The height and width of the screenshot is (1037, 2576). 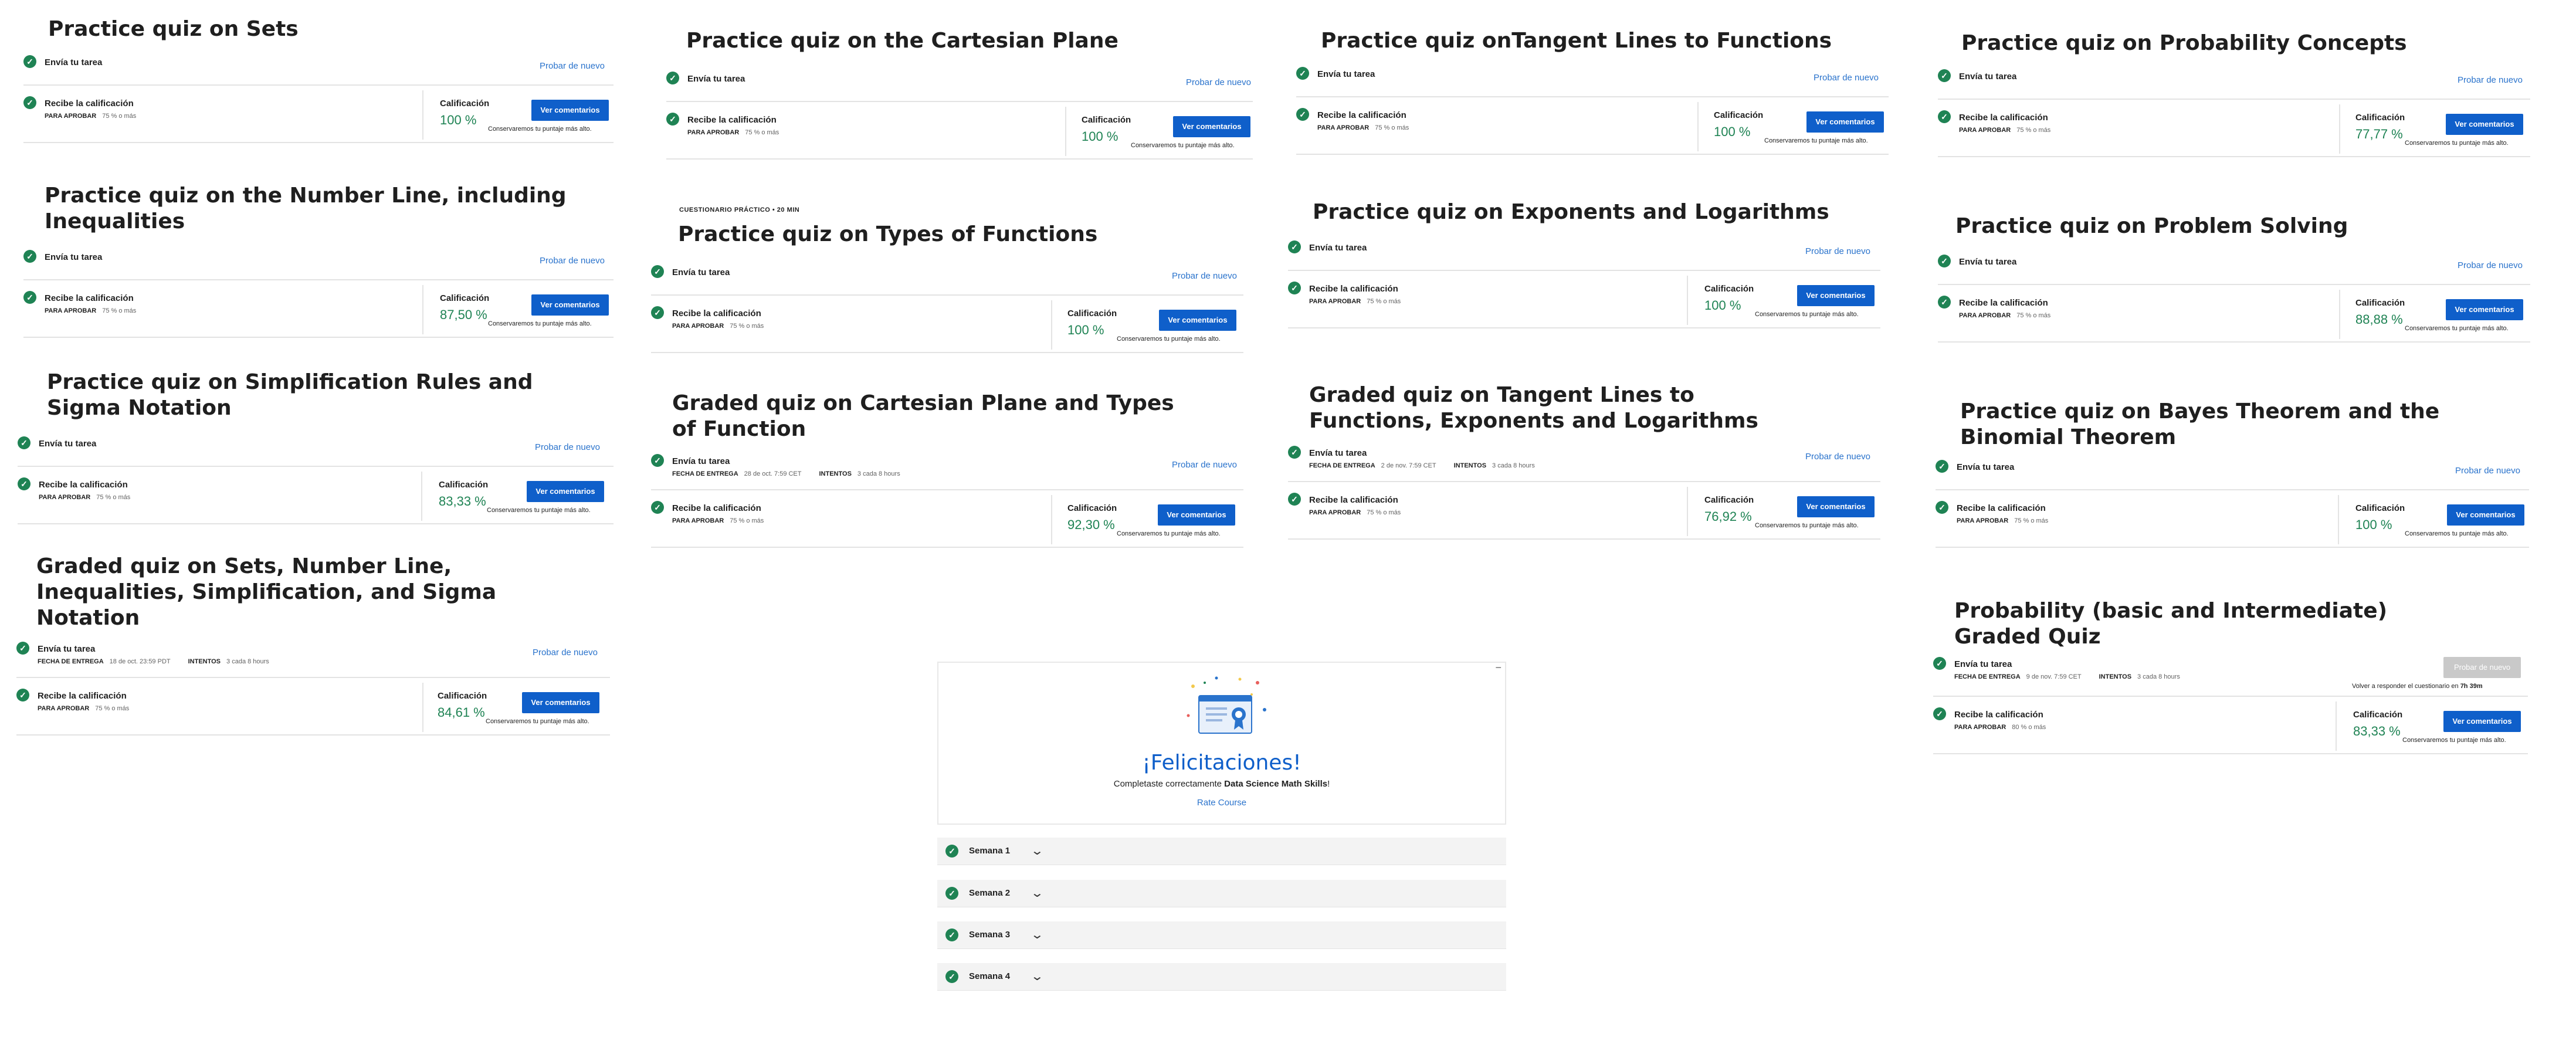 What do you see at coordinates (1222, 977) in the screenshot?
I see `week-accordion-4: ✓ Semana 4 ⌄` at bounding box center [1222, 977].